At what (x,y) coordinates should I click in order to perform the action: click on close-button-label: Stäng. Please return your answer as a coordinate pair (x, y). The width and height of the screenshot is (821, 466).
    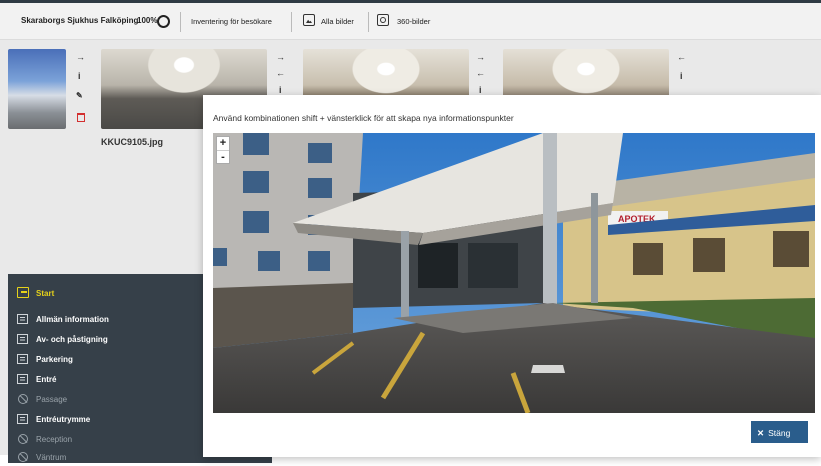
    Looking at the image, I should click on (779, 433).